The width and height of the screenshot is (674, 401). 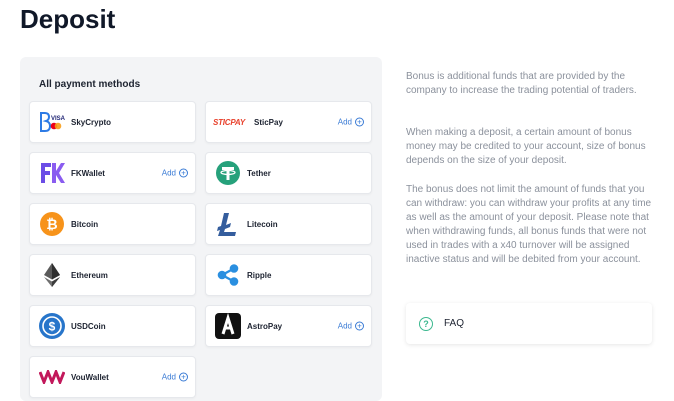 I want to click on page-title: Deposit, so click(x=68, y=19).